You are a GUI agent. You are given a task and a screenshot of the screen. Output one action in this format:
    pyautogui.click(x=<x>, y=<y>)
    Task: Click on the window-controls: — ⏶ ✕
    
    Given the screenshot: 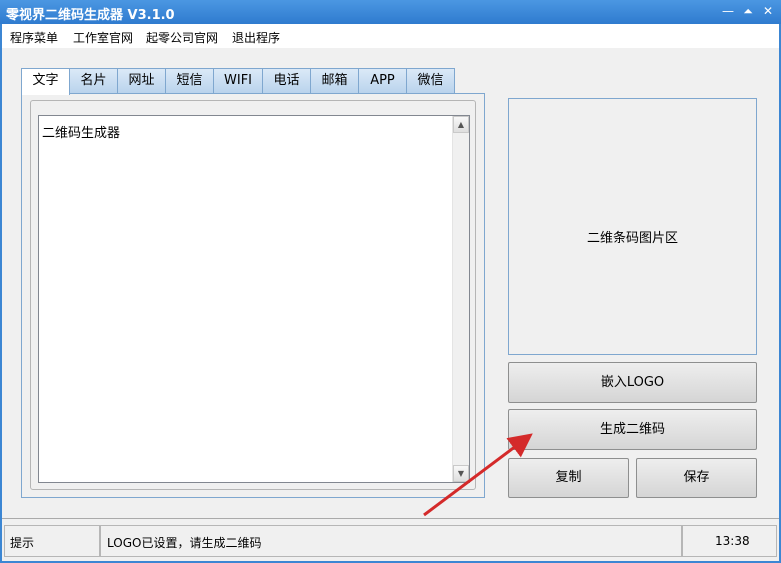 What is the action you would take?
    pyautogui.click(x=748, y=11)
    